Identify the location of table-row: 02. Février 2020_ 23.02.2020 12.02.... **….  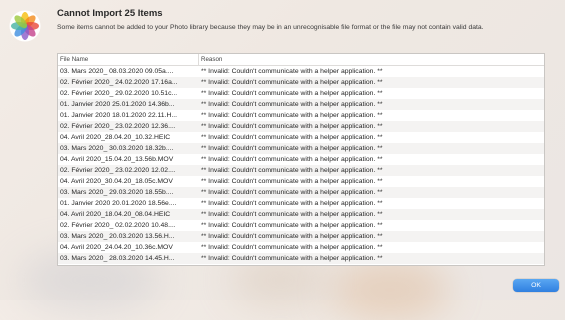
(301, 170).